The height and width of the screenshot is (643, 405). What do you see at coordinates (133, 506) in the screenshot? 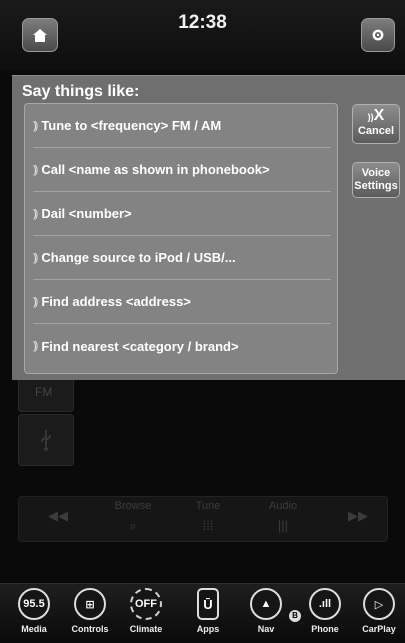
I see `control-label-browse: Browse` at bounding box center [133, 506].